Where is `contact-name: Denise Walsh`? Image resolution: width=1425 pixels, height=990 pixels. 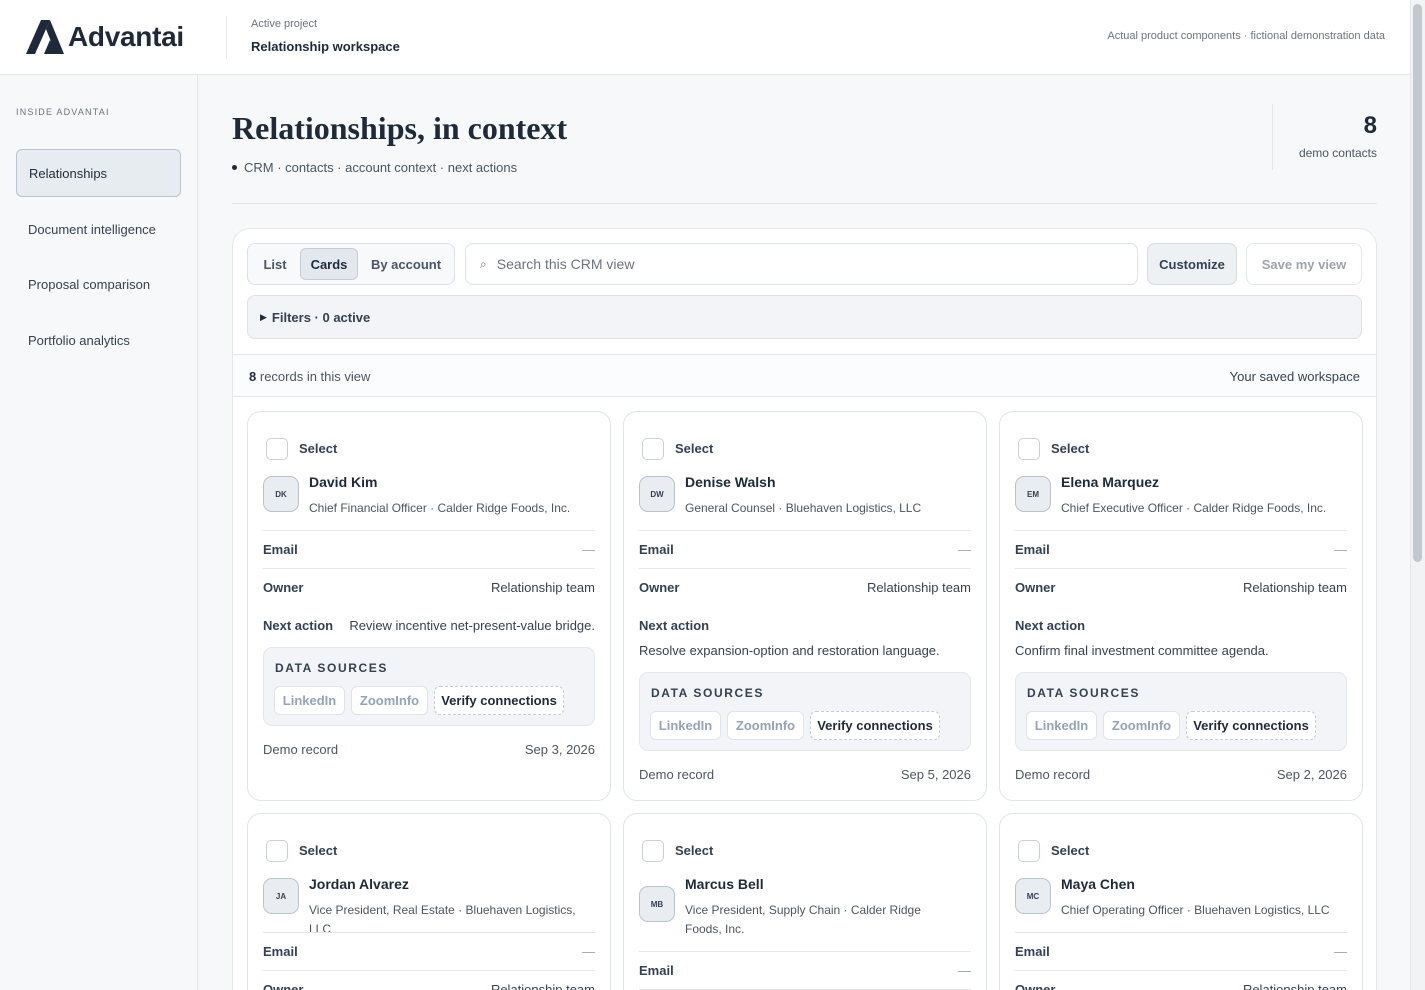 contact-name: Denise Walsh is located at coordinates (730, 482).